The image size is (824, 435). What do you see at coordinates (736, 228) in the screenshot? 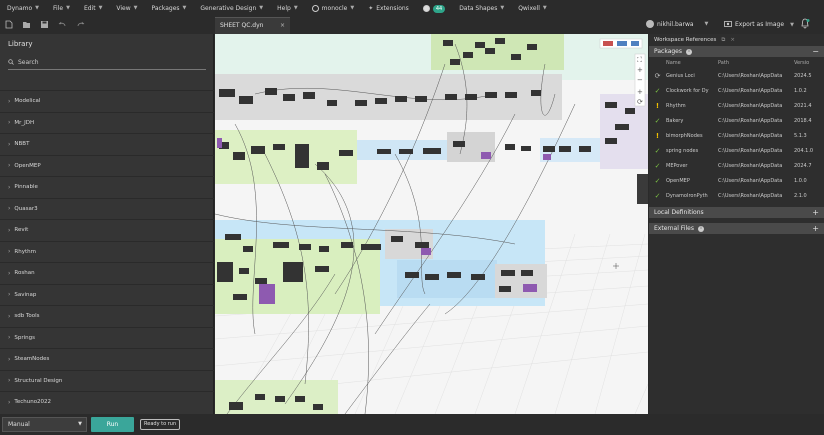
I see `external-files-section: External Files i +` at bounding box center [736, 228].